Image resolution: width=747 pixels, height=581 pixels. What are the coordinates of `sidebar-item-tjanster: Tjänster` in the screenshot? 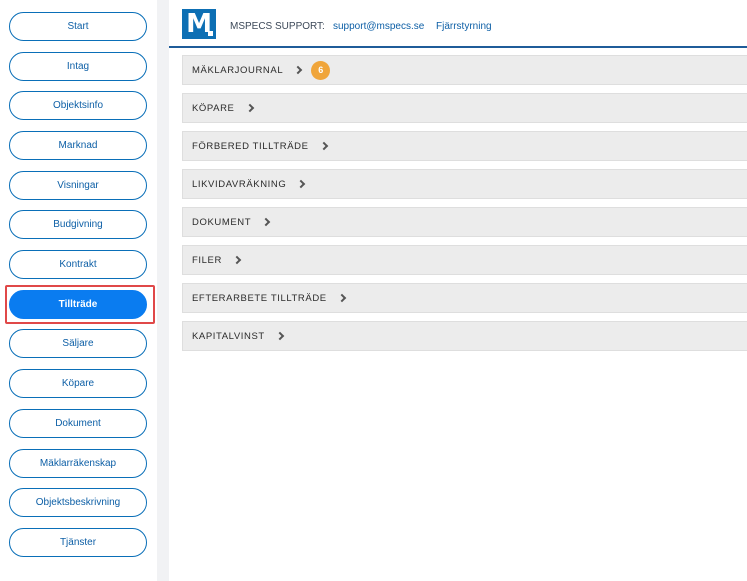 It's located at (78, 542).